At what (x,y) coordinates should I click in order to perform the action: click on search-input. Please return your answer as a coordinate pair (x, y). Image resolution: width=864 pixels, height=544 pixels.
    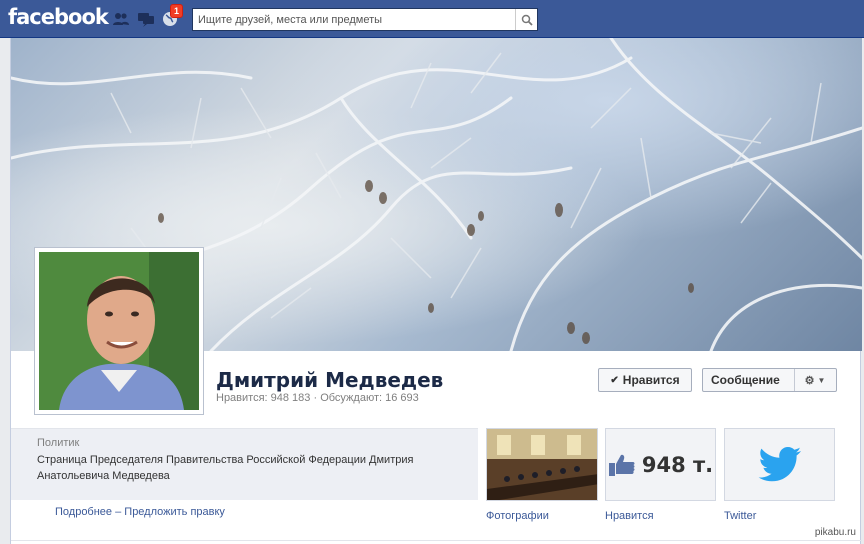
    Looking at the image, I should click on (354, 19).